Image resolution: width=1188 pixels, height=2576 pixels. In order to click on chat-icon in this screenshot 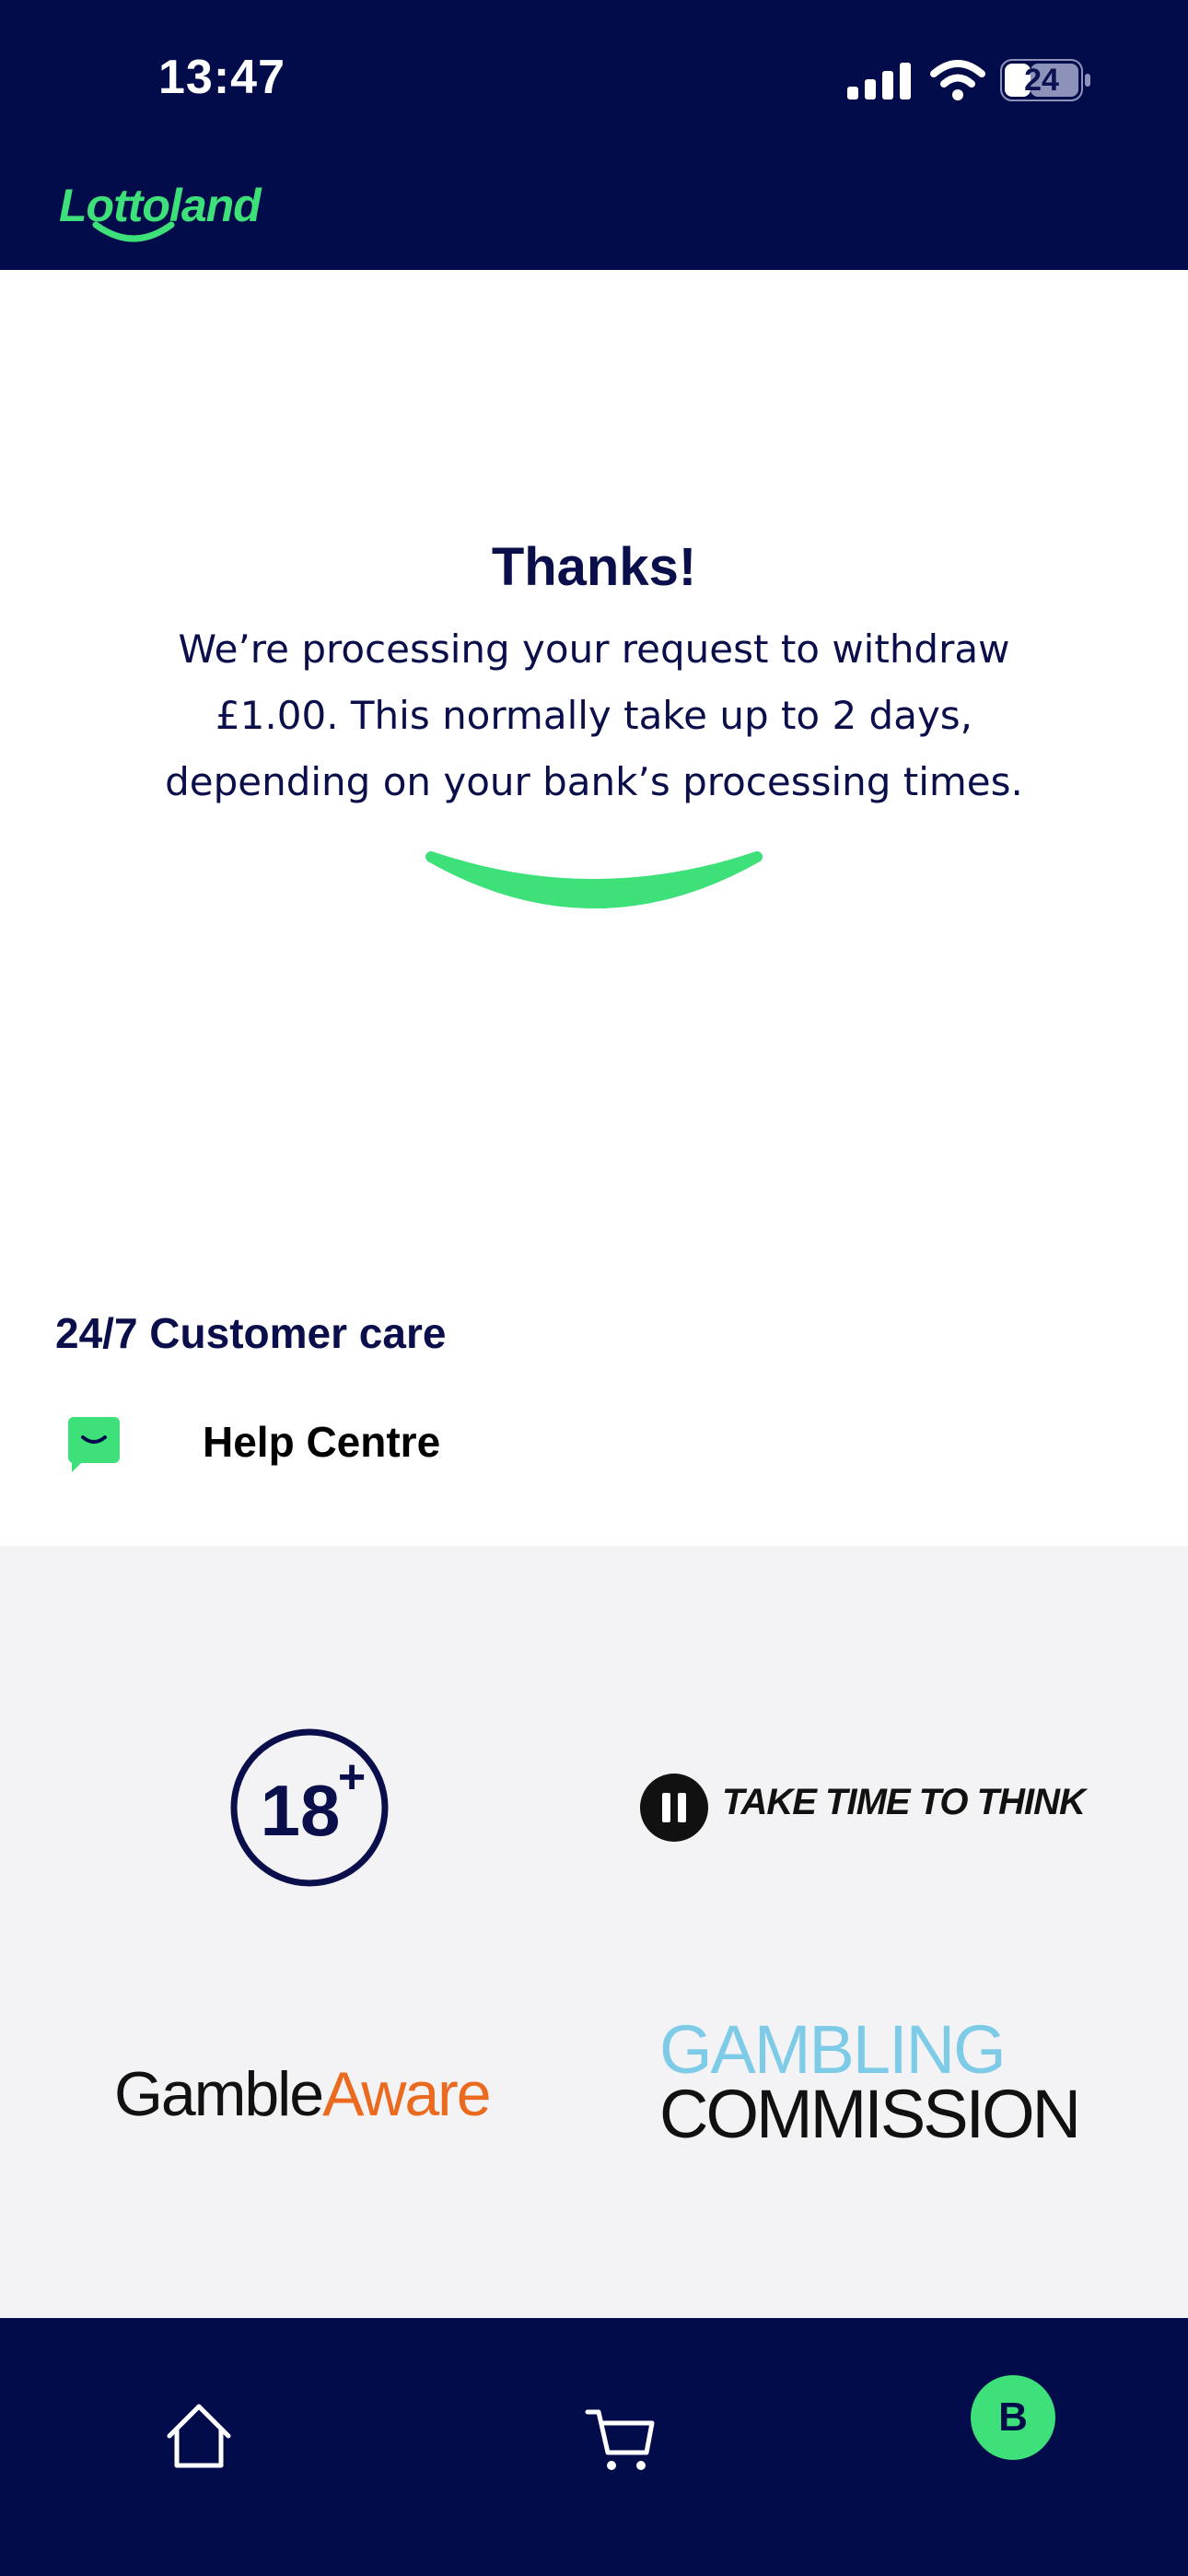, I will do `click(94, 1444)`.